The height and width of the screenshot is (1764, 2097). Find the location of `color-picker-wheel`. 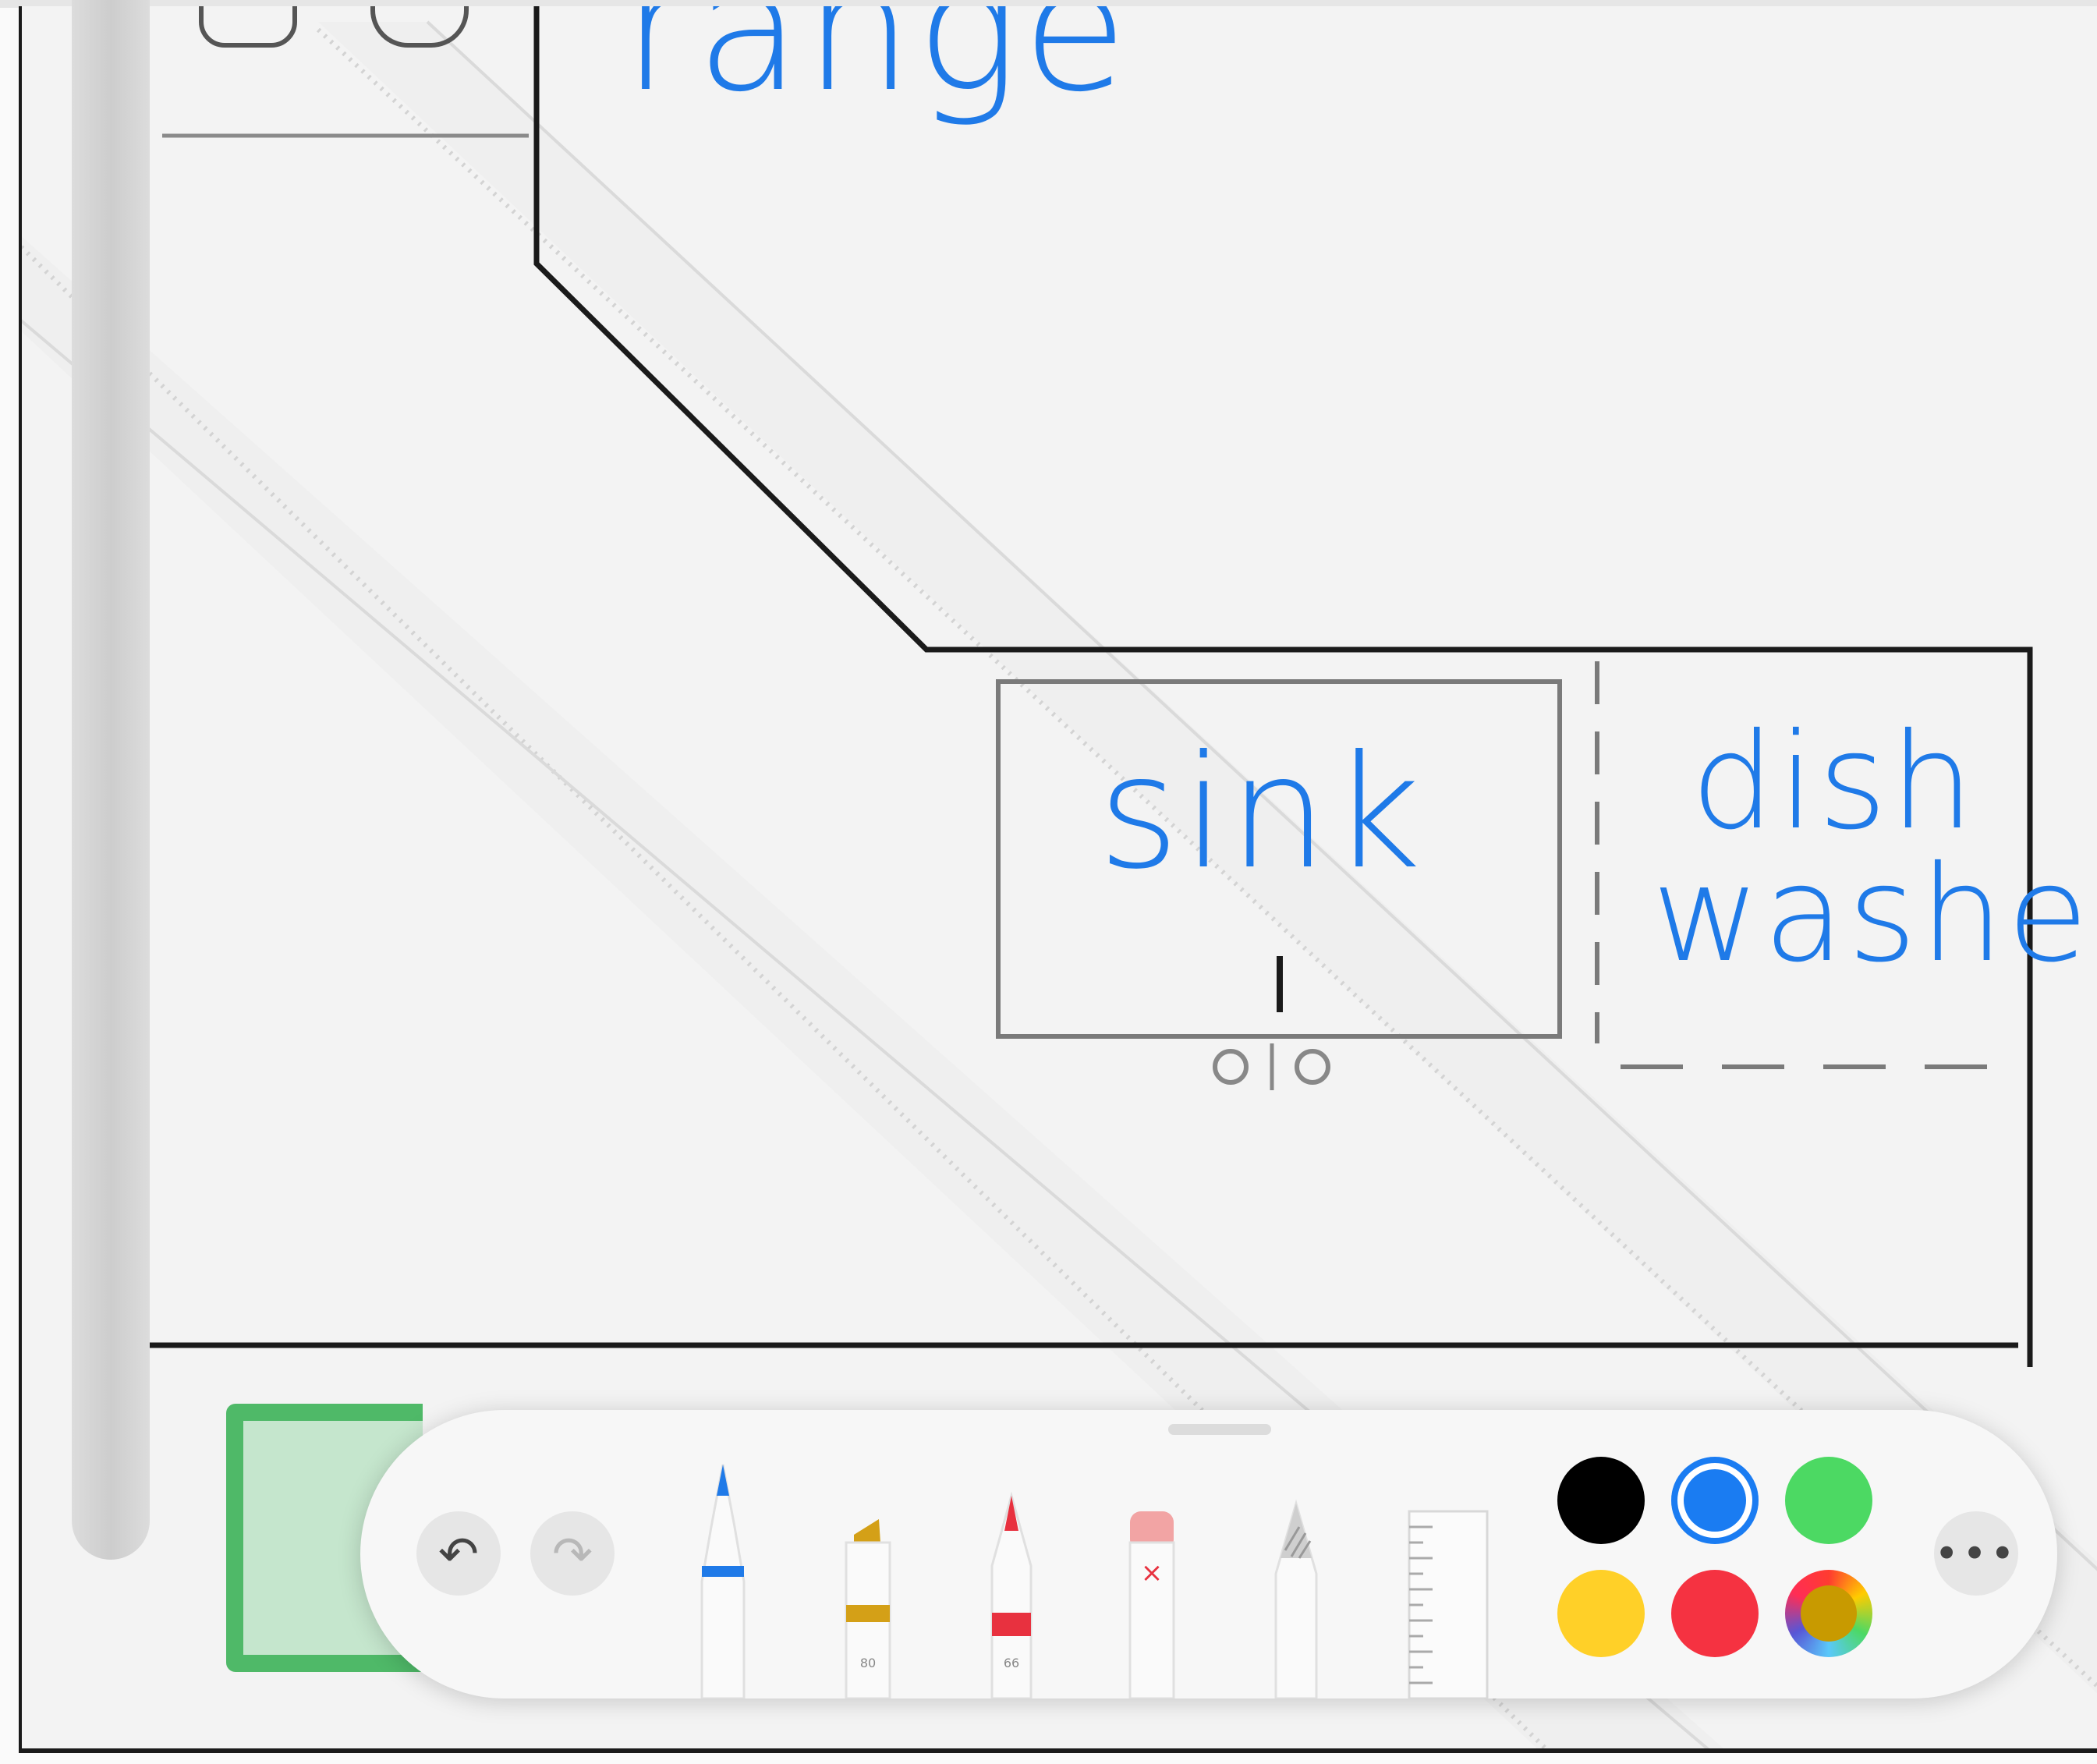

color-picker-wheel is located at coordinates (1828, 1613).